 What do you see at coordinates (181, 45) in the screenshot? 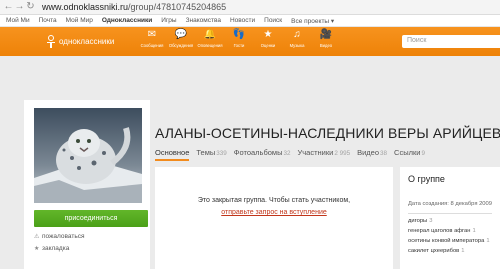
I see `nav-label: Обсуждения` at bounding box center [181, 45].